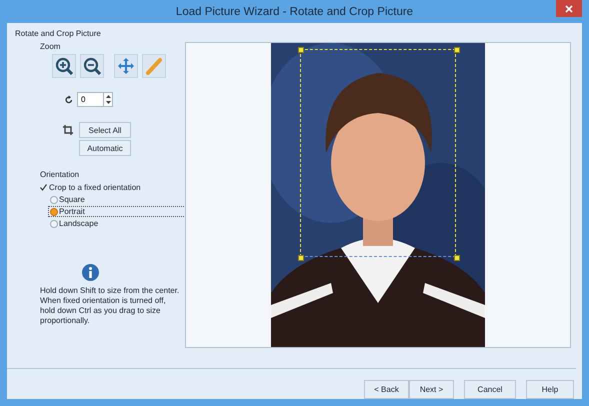 The width and height of the screenshot is (589, 406). Describe the element at coordinates (490, 389) in the screenshot. I see `wizard-button: Cancel` at that location.